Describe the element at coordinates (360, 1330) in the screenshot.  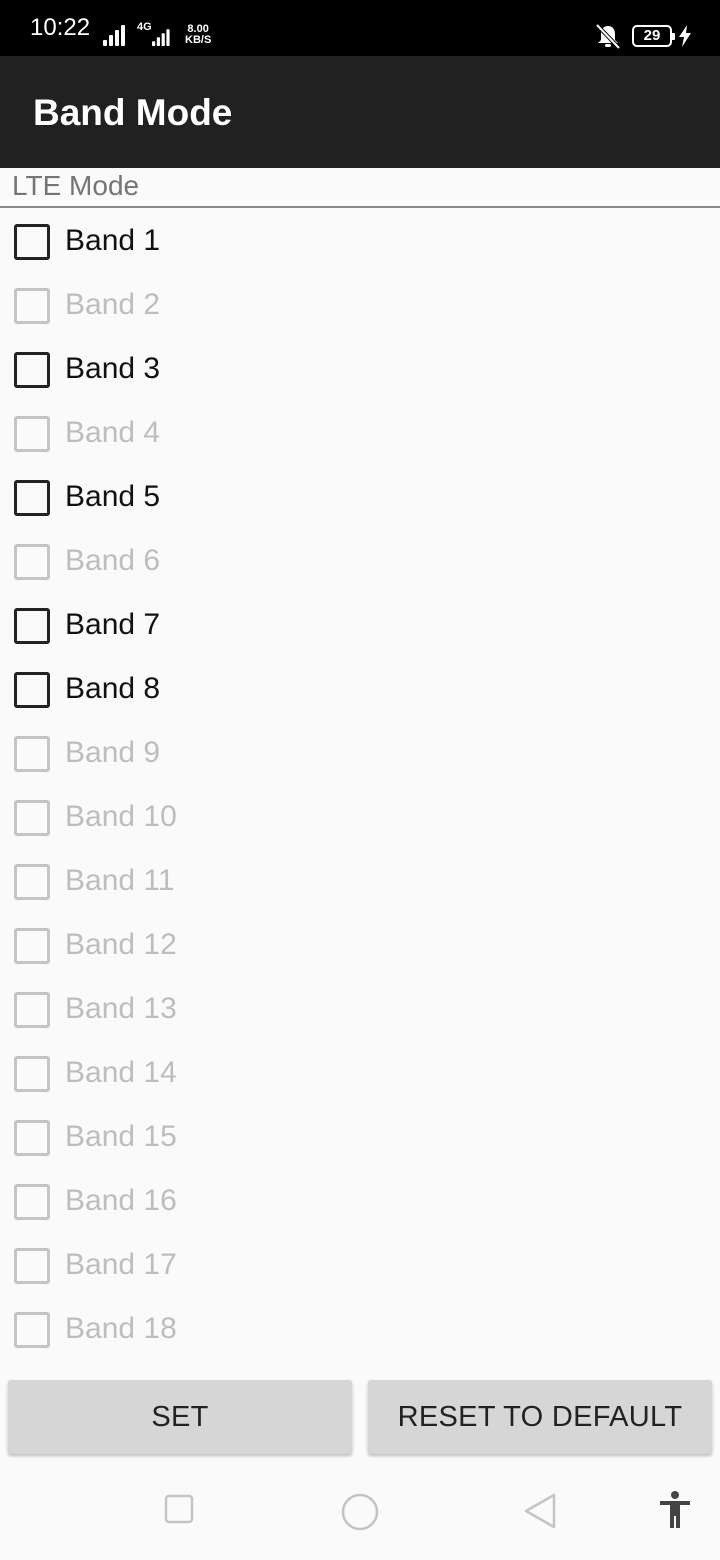
I see `band-item: Band 18` at that location.